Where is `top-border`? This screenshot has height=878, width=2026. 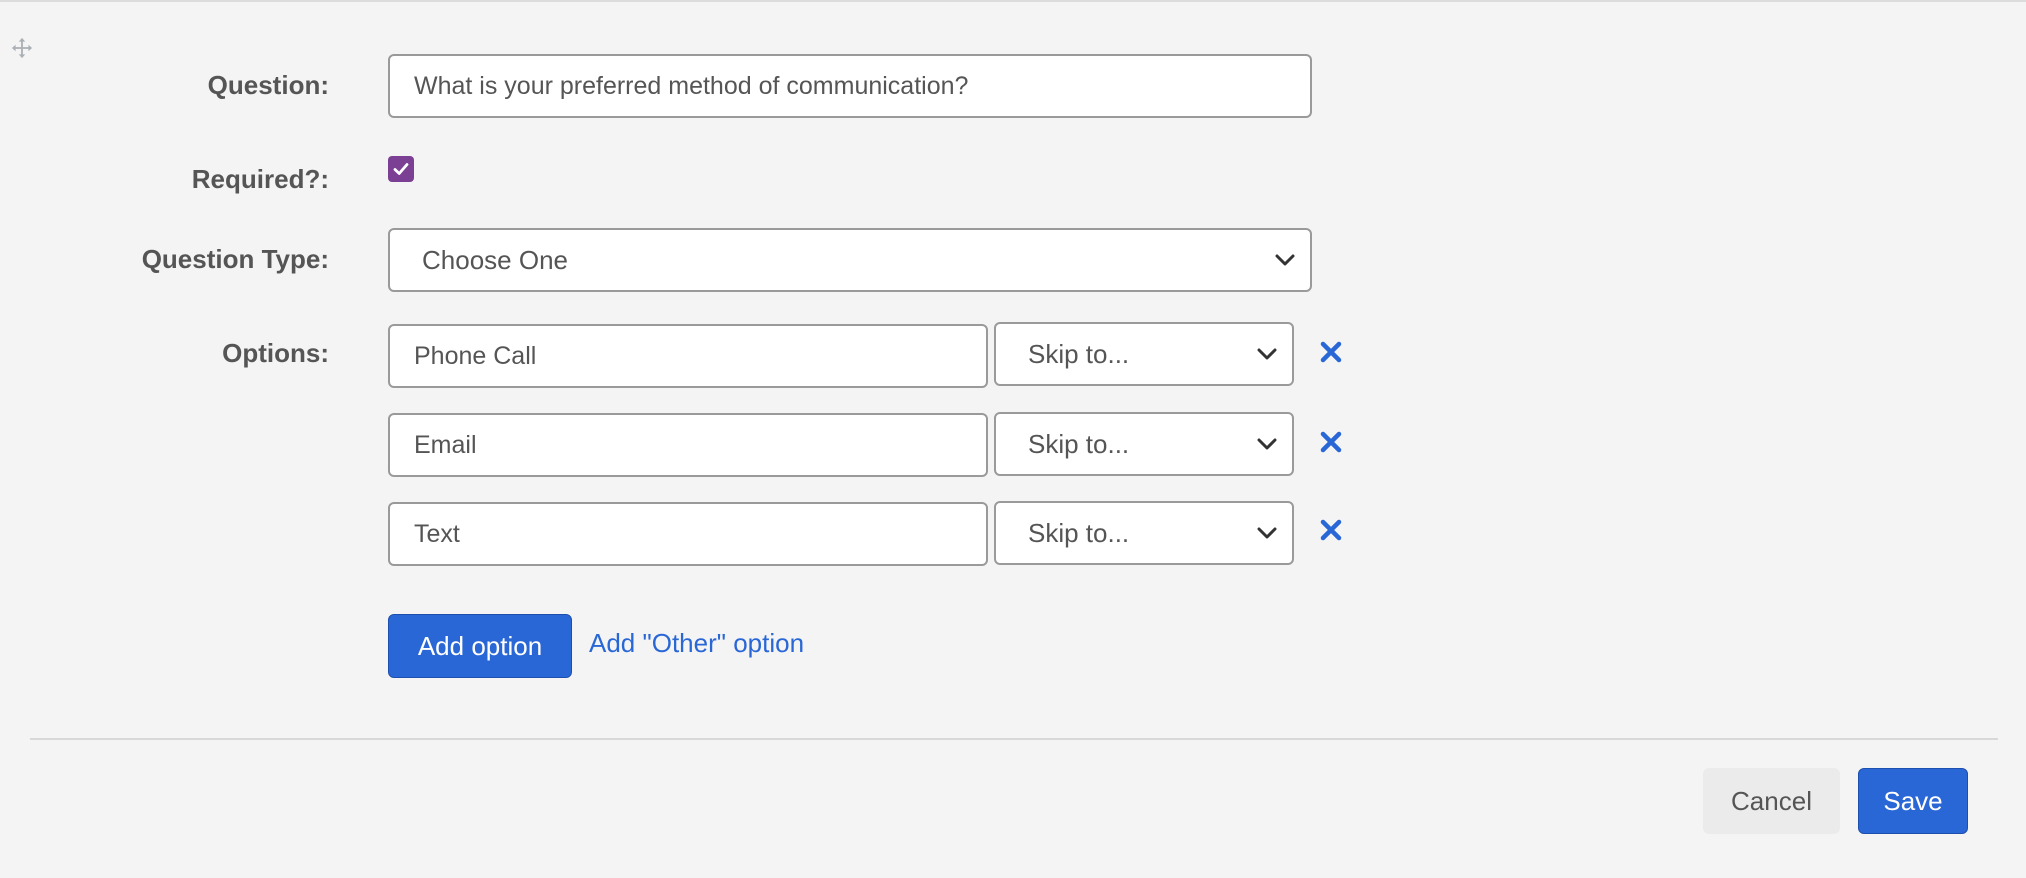 top-border is located at coordinates (1013, 1).